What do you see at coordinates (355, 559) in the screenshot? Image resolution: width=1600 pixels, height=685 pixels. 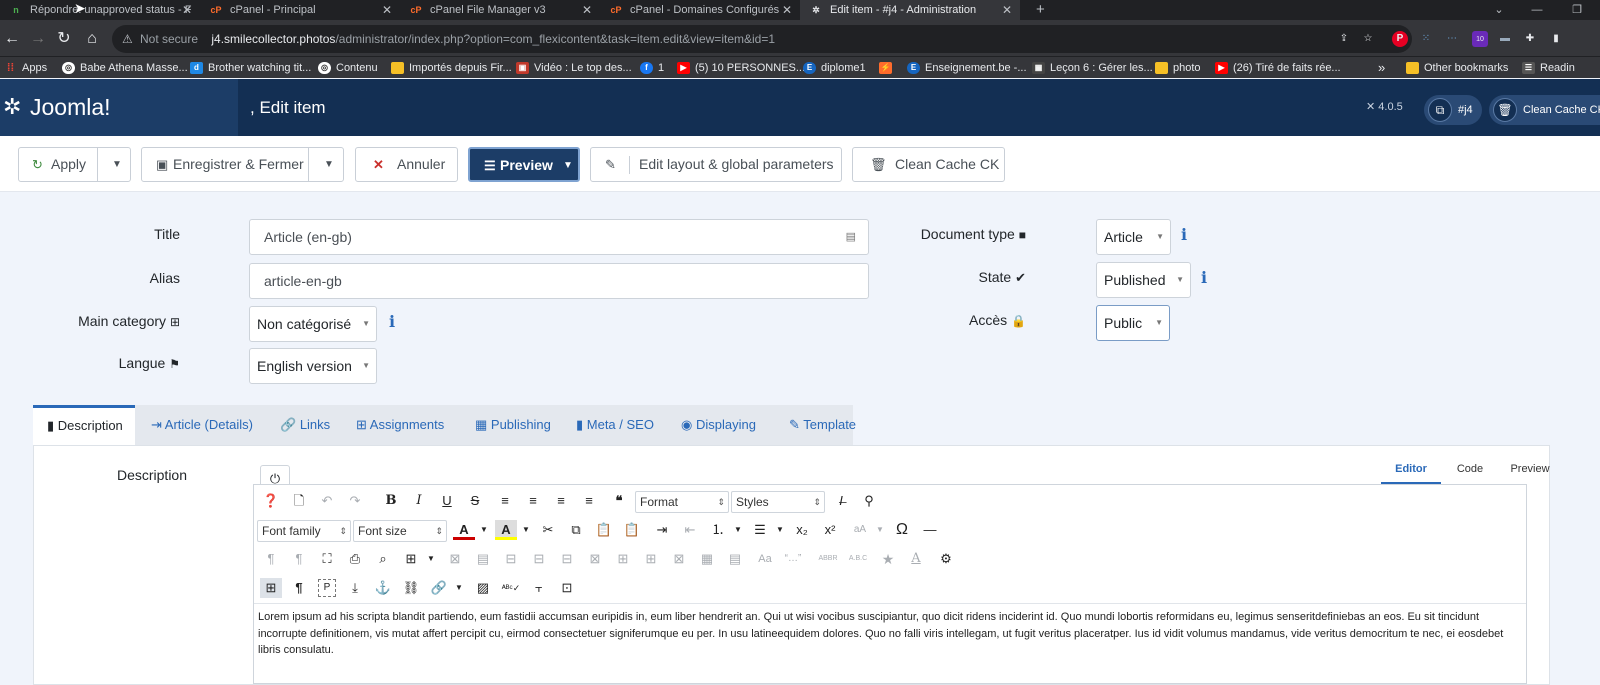 I see `print-icon: ⎙` at bounding box center [355, 559].